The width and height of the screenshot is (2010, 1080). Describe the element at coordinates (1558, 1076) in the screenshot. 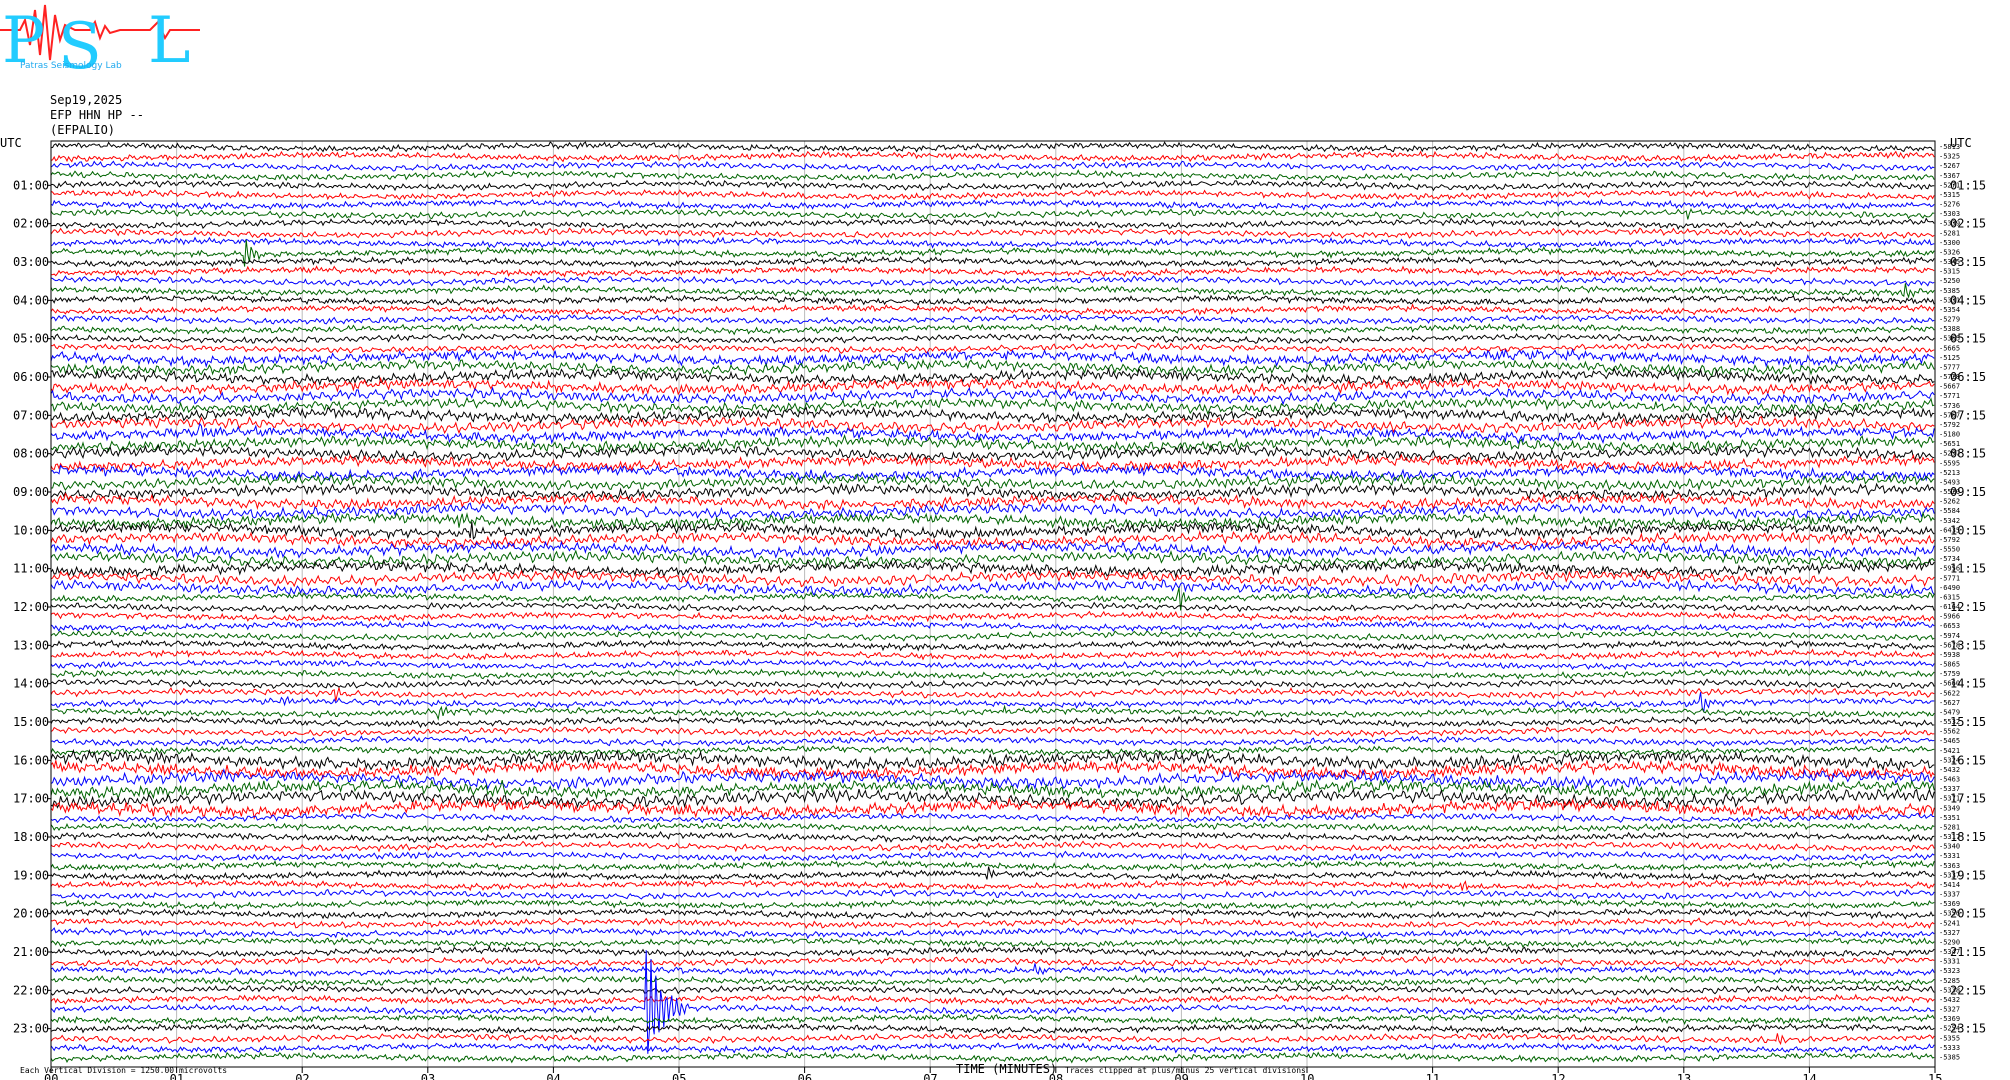

I see `x-tick-label: 12` at that location.